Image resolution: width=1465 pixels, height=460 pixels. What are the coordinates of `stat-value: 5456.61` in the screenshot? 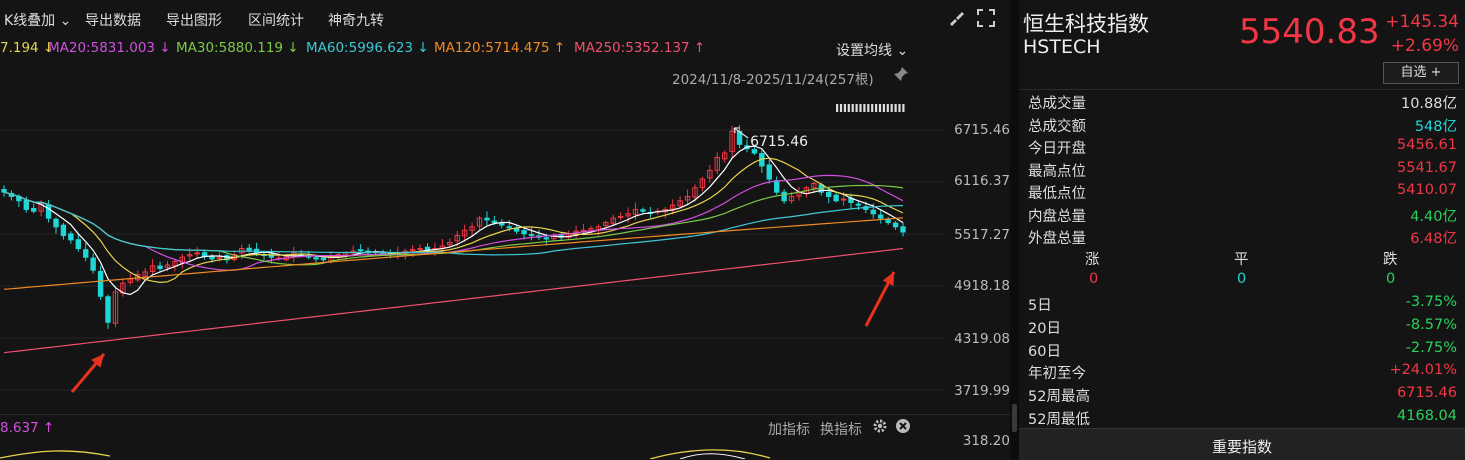 It's located at (1427, 145).